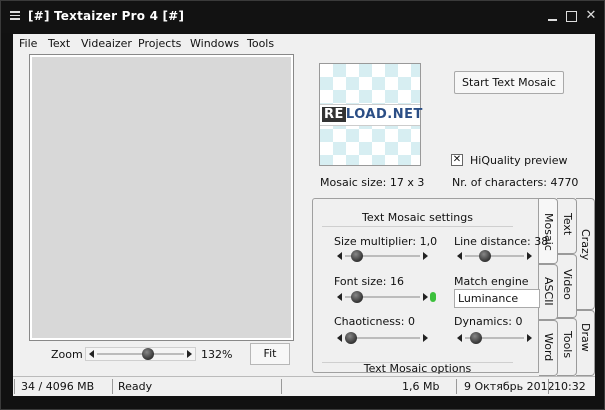 This screenshot has width=605, height=410. I want to click on chaoticness-label: Chaoticness: 0, so click(374, 321).